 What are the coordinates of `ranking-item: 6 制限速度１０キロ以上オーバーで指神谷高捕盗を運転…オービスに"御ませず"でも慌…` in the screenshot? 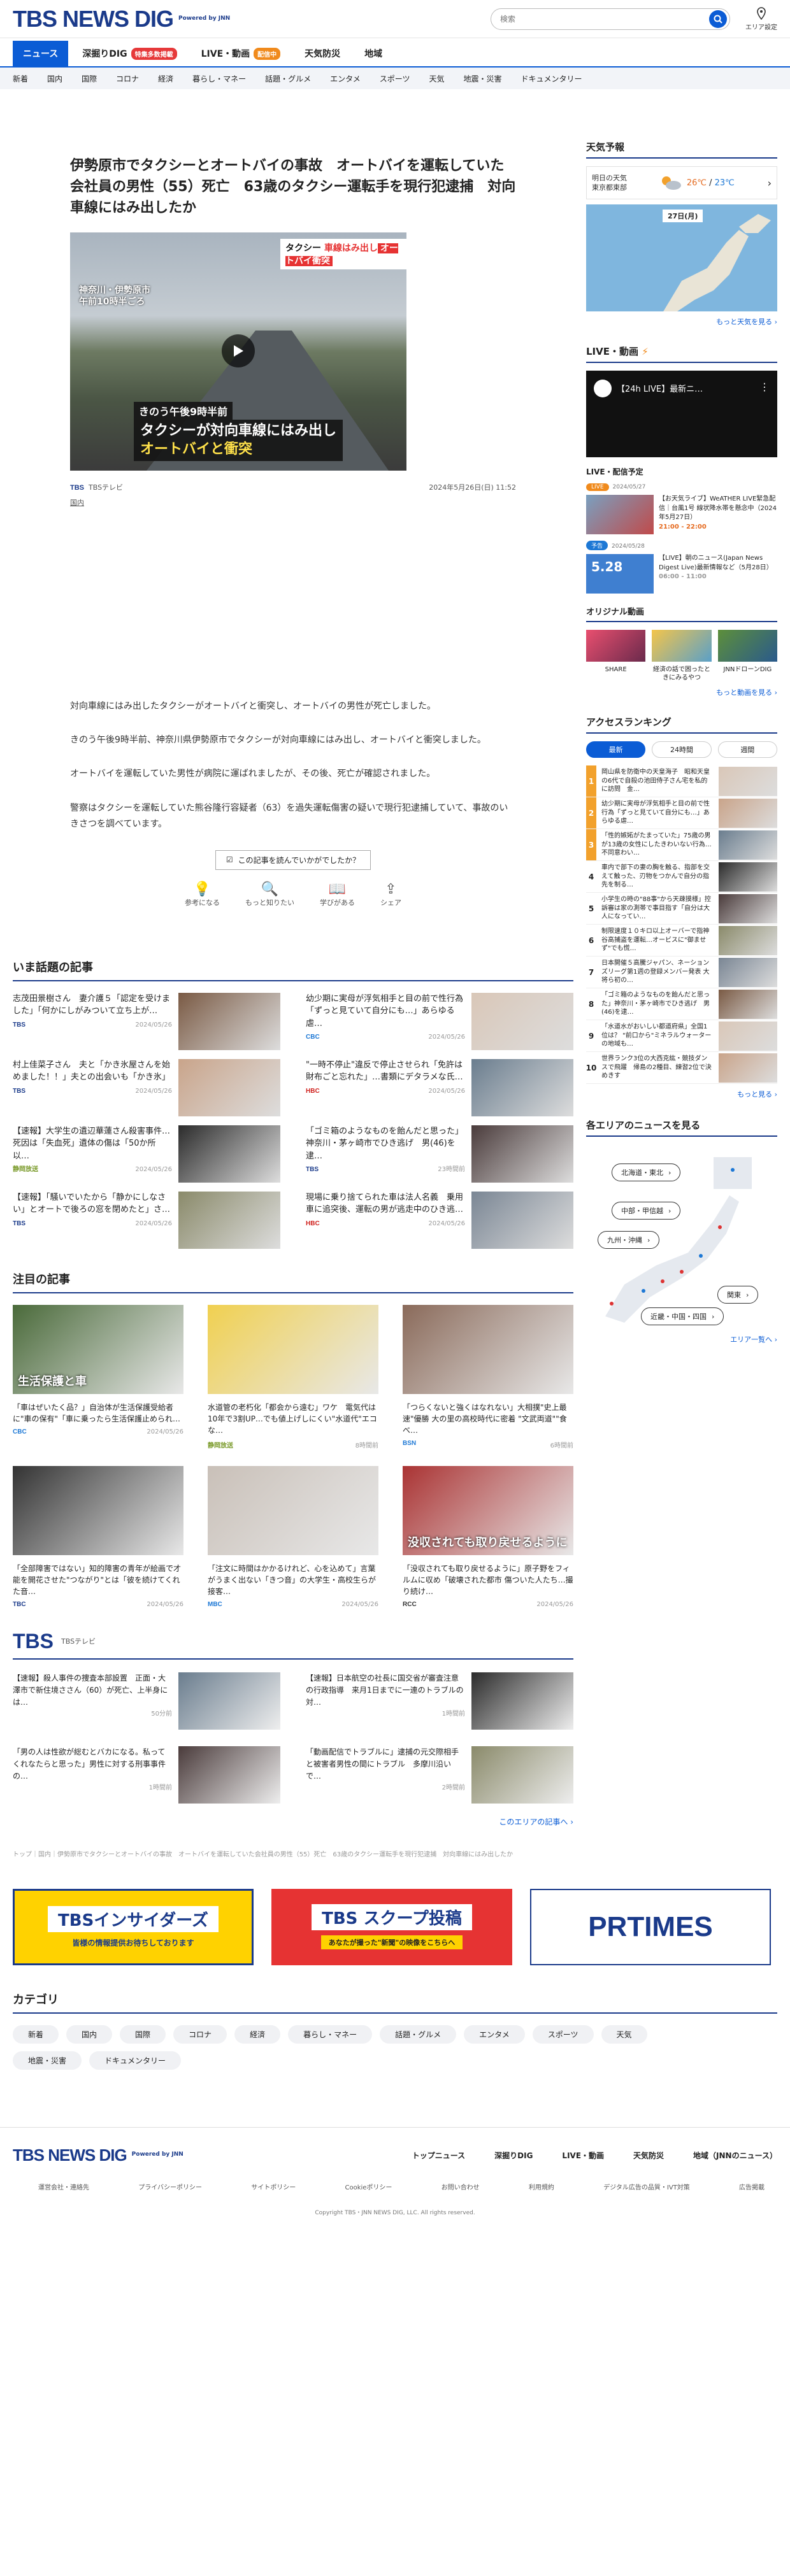 It's located at (681, 941).